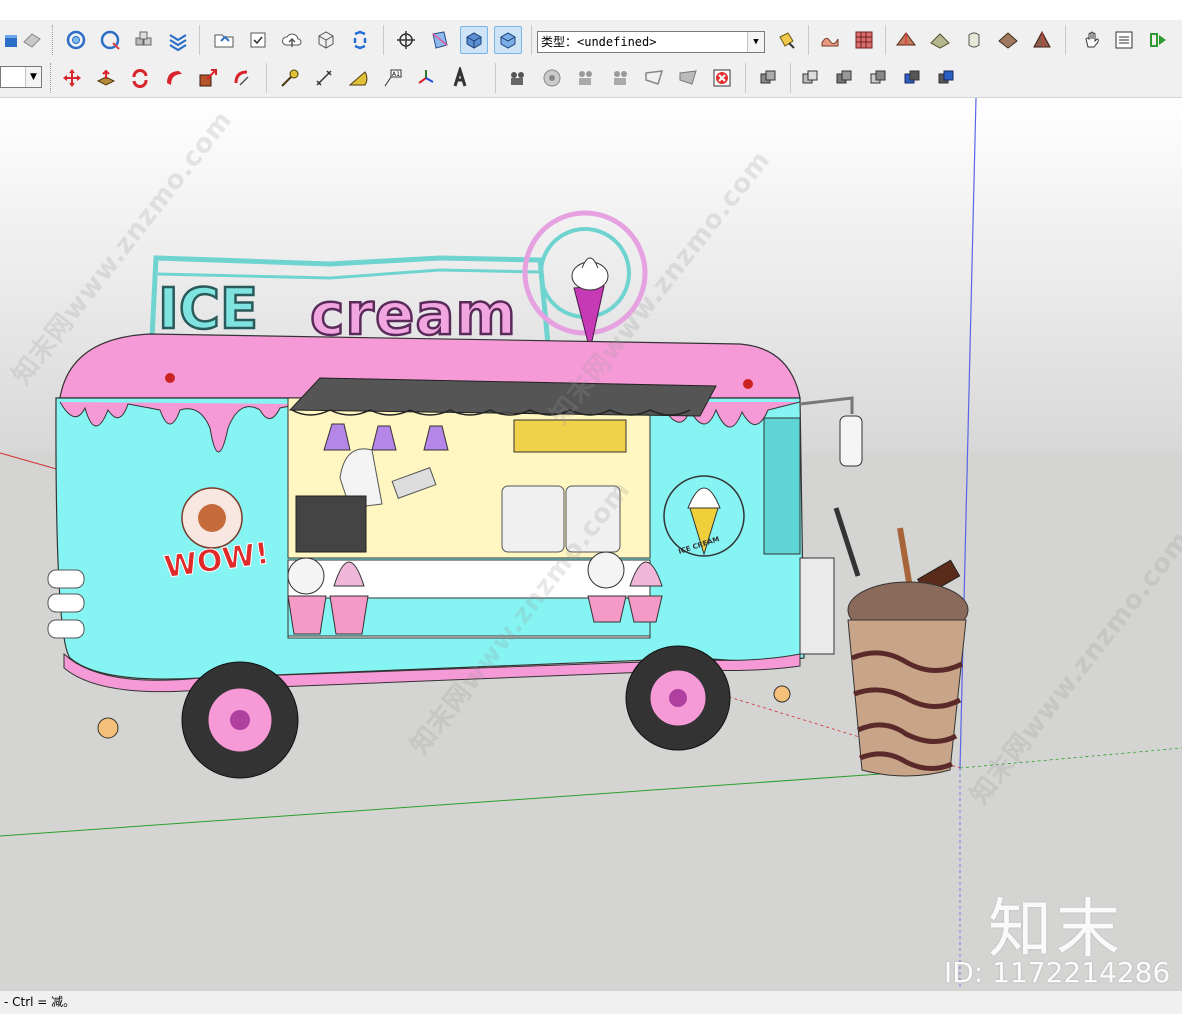  Describe the element at coordinates (912, 78) in the screenshot. I see `solid-trim-icon` at that location.